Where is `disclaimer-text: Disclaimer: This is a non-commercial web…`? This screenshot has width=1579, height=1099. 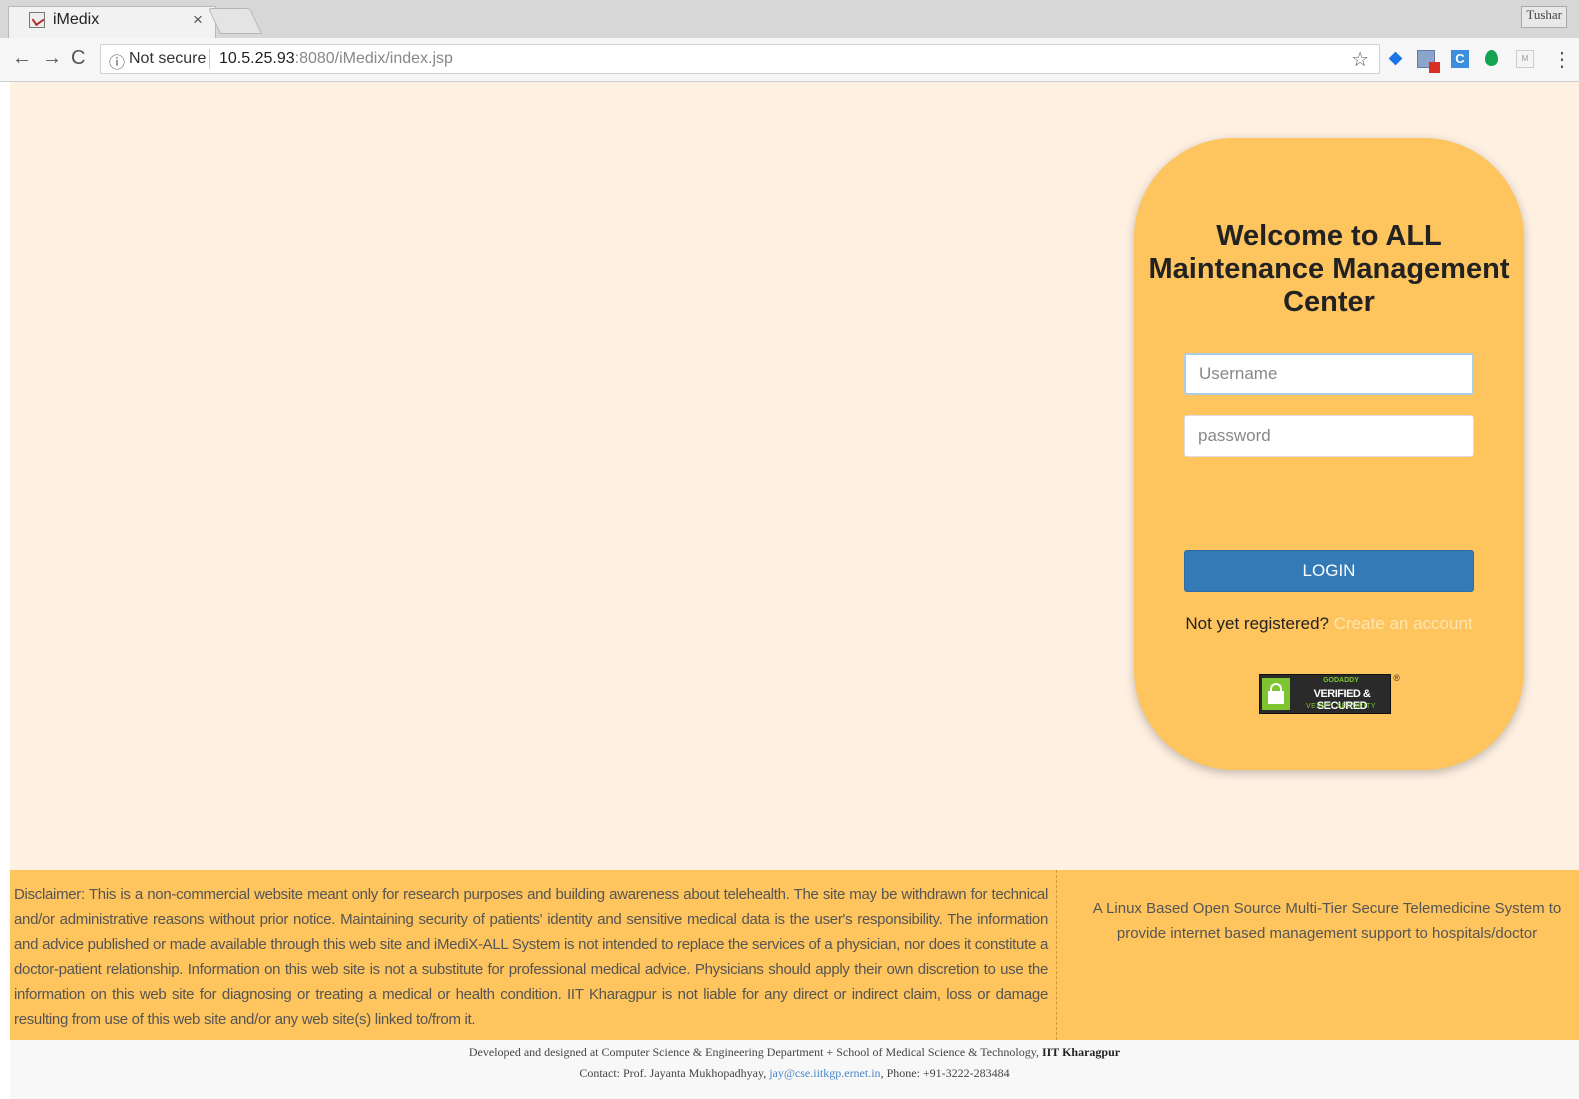 disclaimer-text: Disclaimer: This is a non-commercial web… is located at coordinates (531, 957).